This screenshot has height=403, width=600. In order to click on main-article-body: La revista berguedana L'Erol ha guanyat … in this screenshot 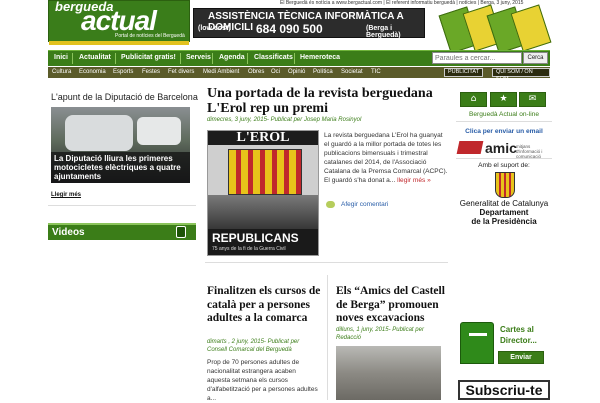, I will do `click(386, 158)`.